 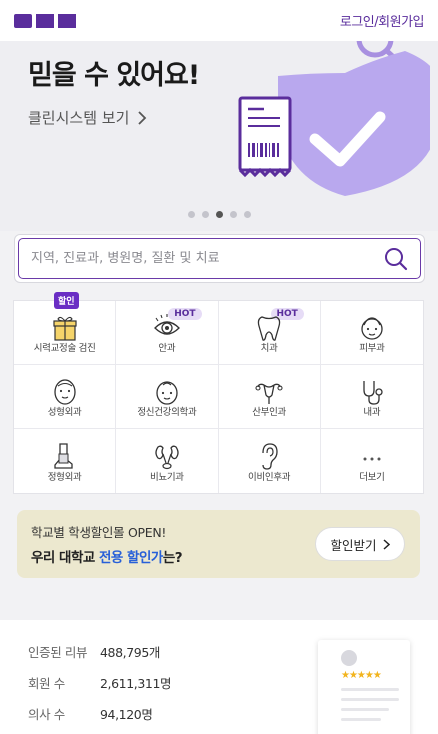 What do you see at coordinates (114, 75) in the screenshot?
I see `hero-title: 믿을 수 있어요!` at bounding box center [114, 75].